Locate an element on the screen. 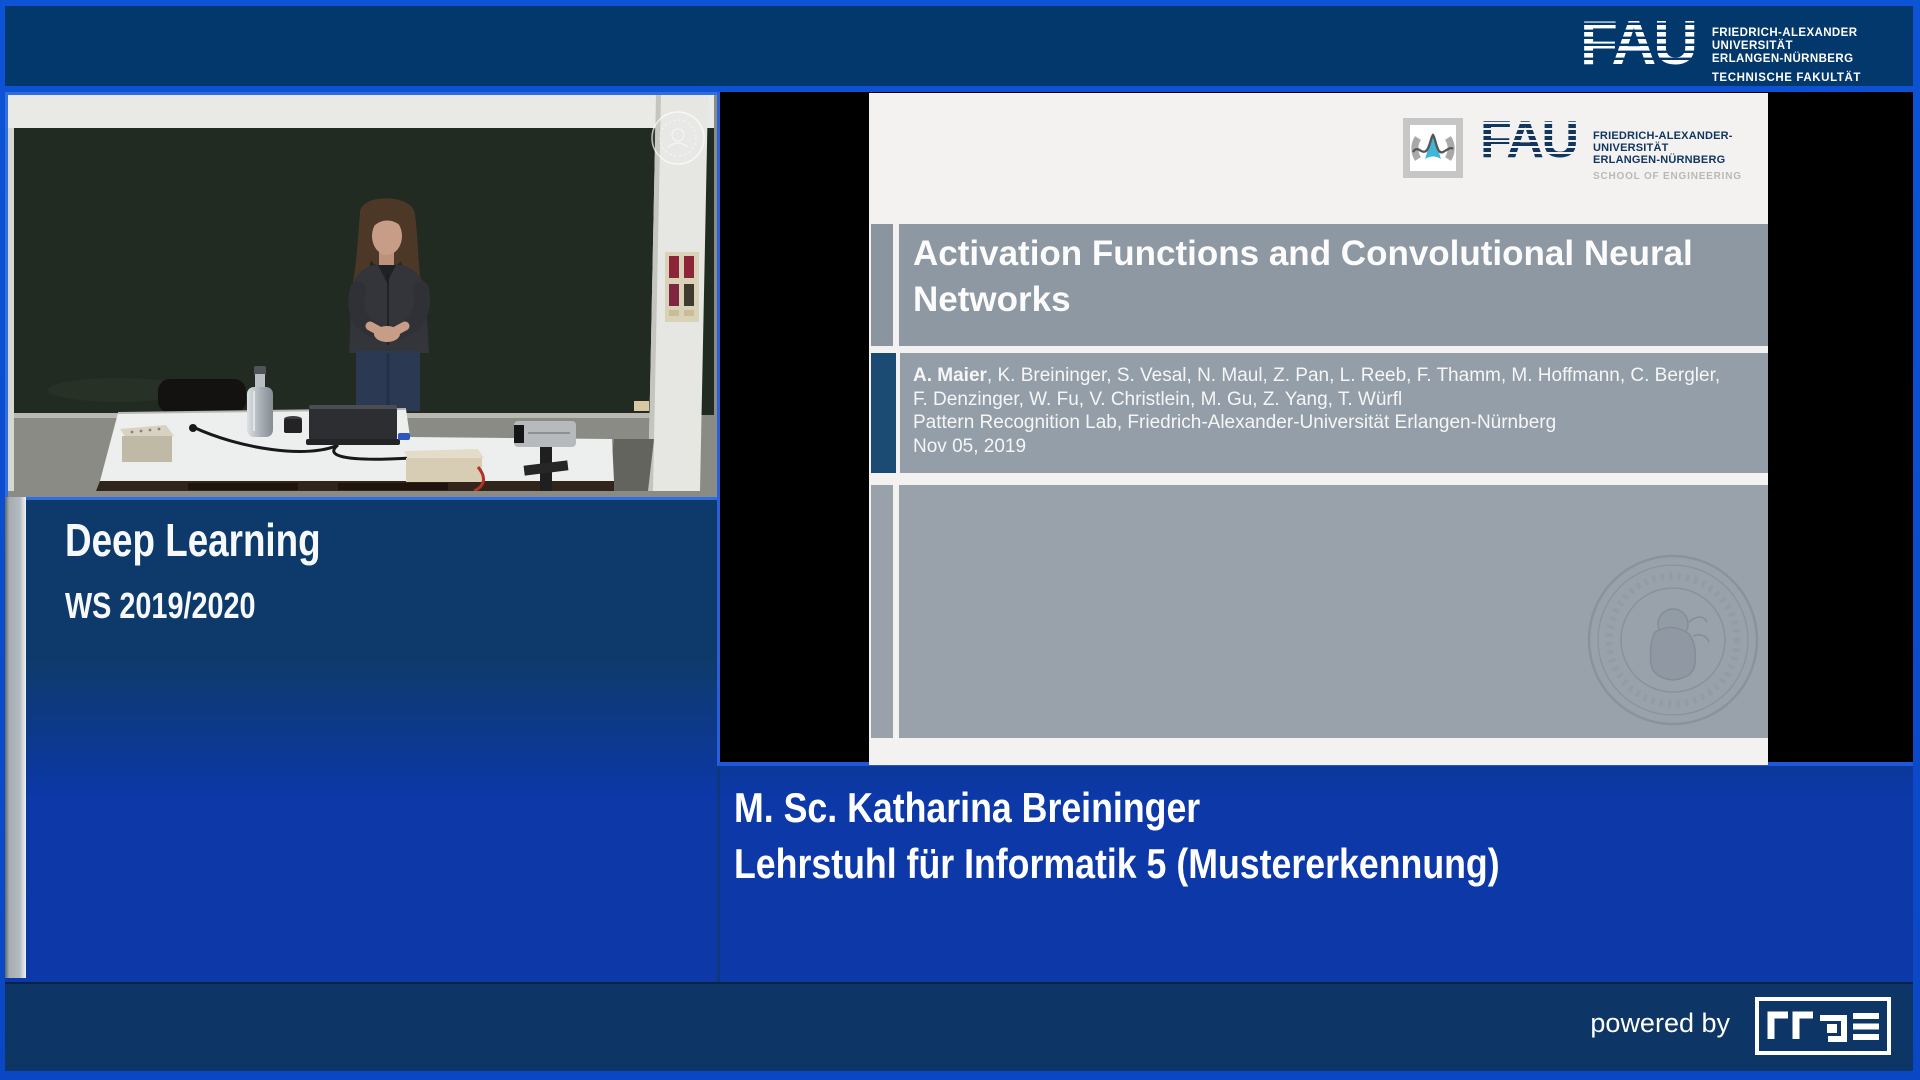 The width and height of the screenshot is (1920, 1080). fau-line1: FRIEDRICH-ALEXANDER is located at coordinates (1784, 33).